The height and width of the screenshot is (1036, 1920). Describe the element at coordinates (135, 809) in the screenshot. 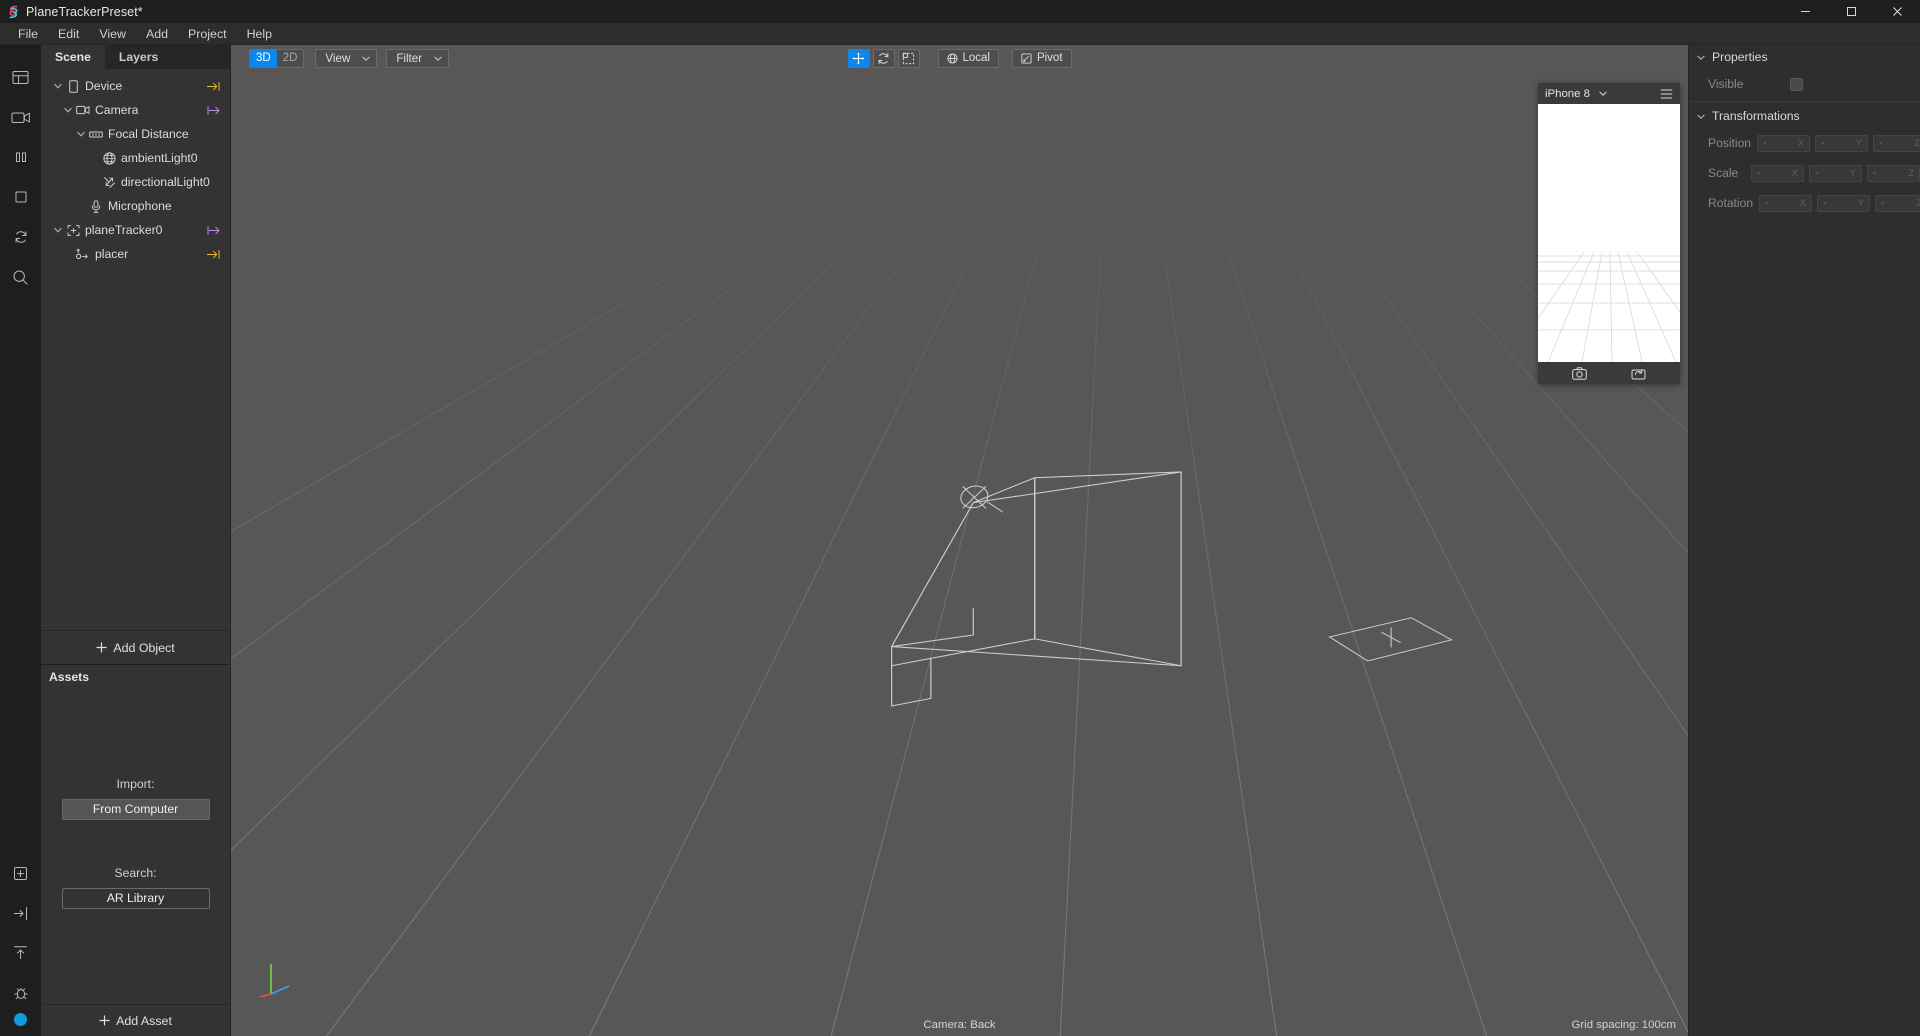

I see `import-from-computer-button: From Computer` at that location.